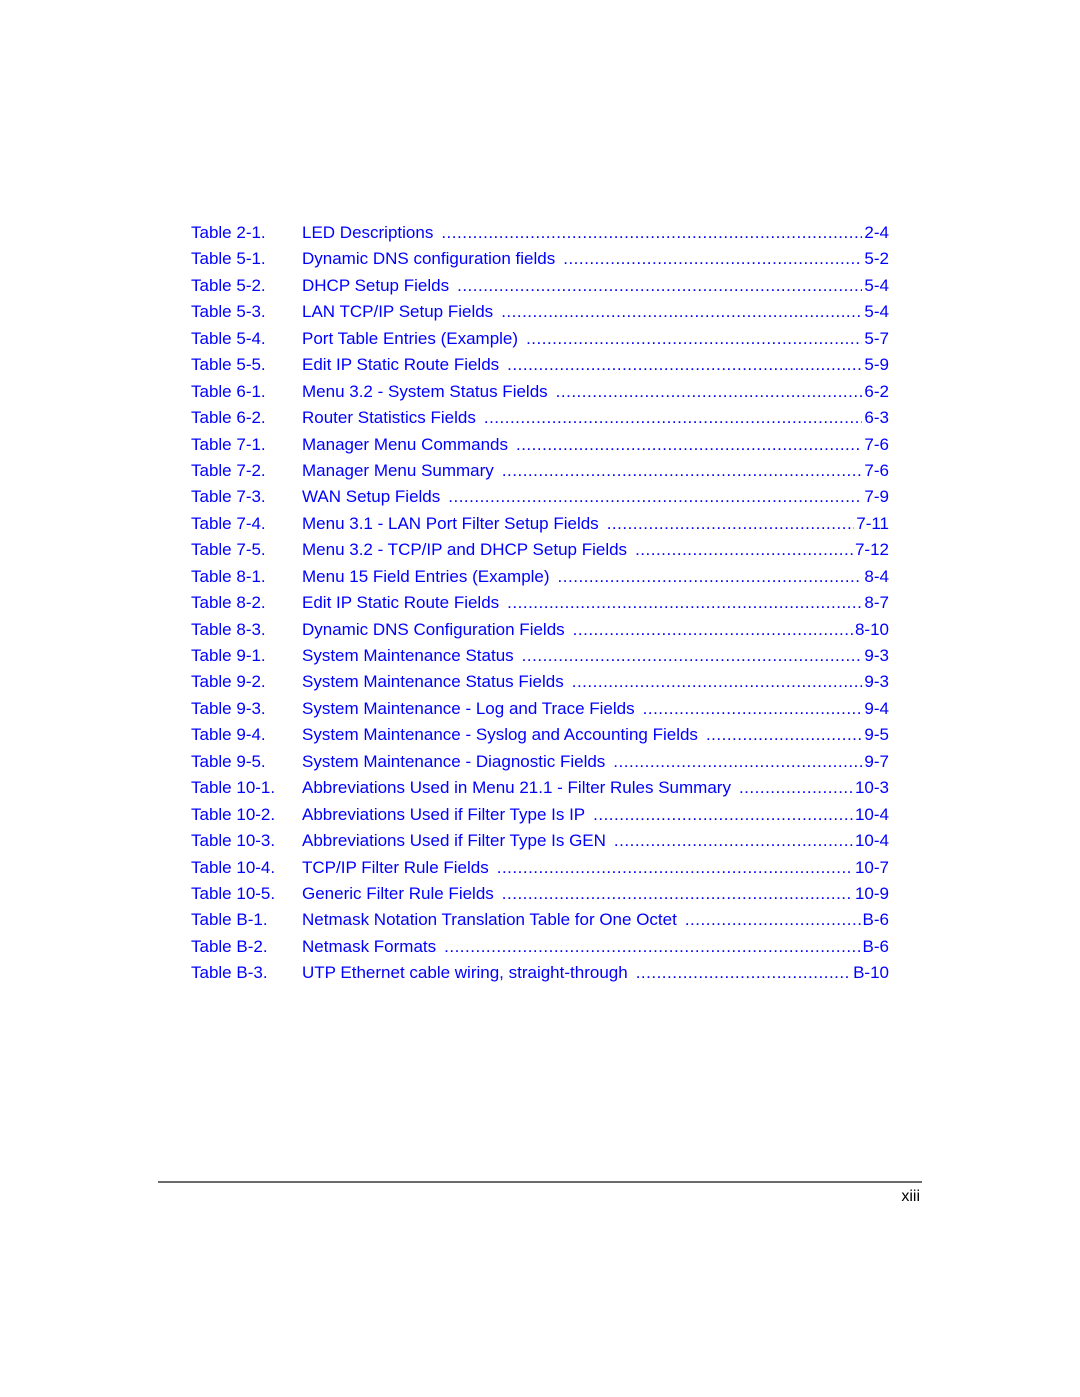 The image size is (1080, 1397). Describe the element at coordinates (876, 708) in the screenshot. I see `toc-entry-page: 9-4` at that location.